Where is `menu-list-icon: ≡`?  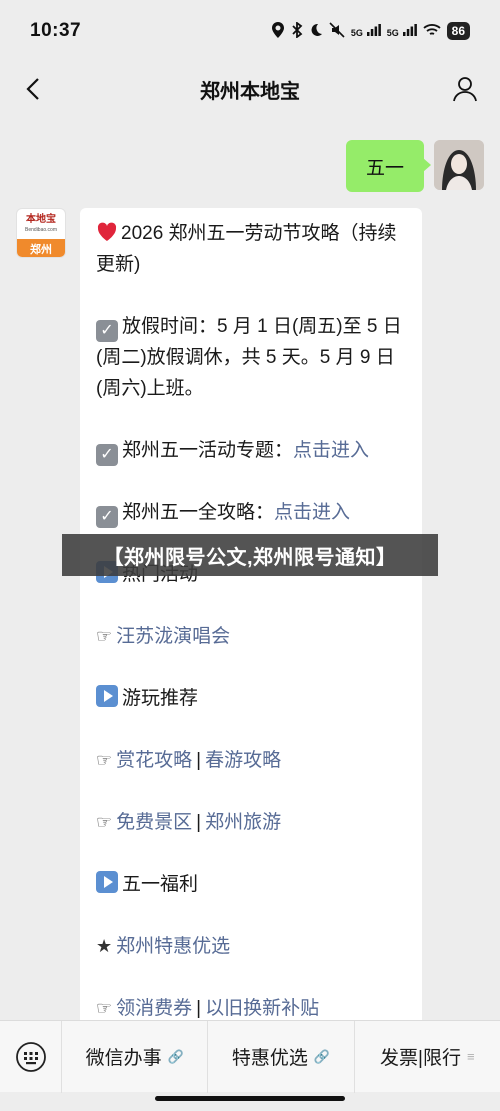 menu-list-icon: ≡ is located at coordinates (470, 1056).